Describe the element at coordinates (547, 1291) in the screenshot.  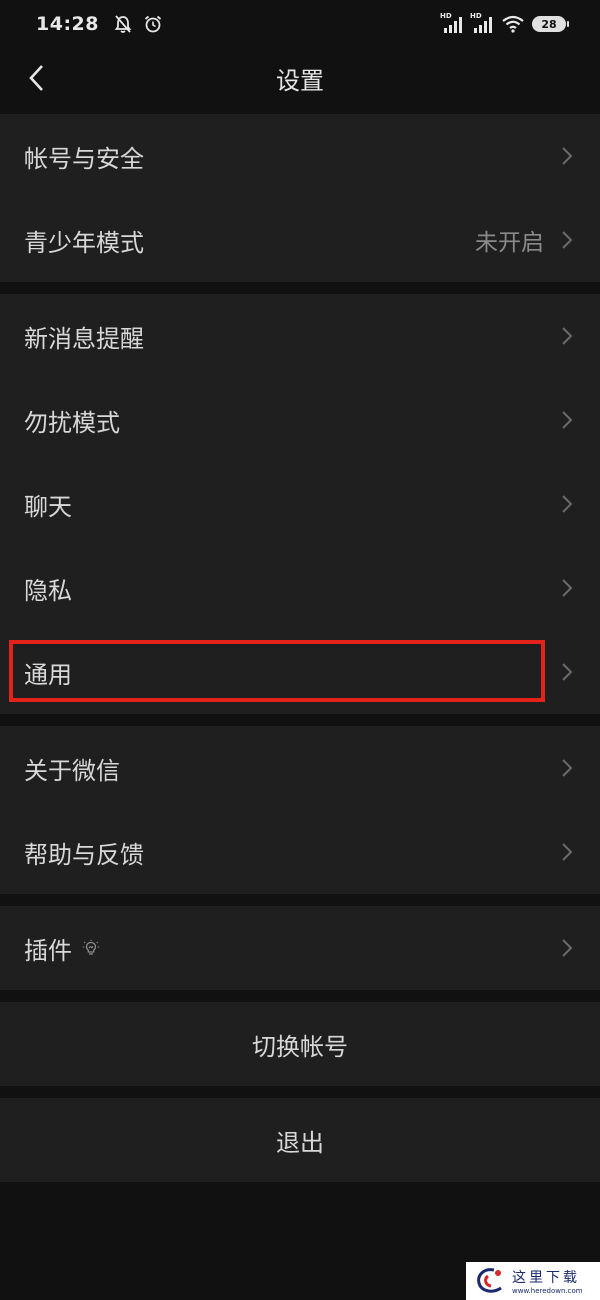
I see `watermark-url: www.heredown.com` at that location.